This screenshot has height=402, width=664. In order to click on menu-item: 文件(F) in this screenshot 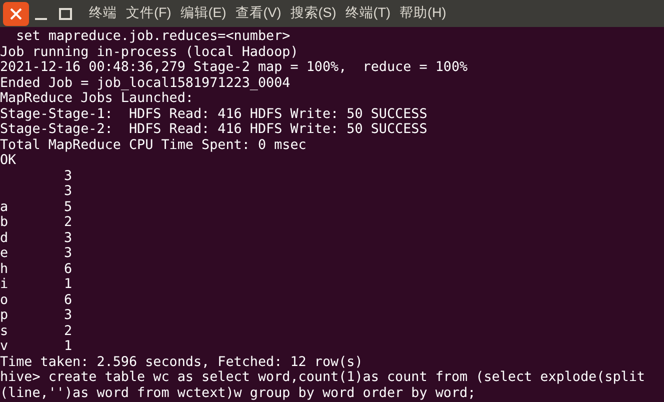, I will do `click(149, 13)`.